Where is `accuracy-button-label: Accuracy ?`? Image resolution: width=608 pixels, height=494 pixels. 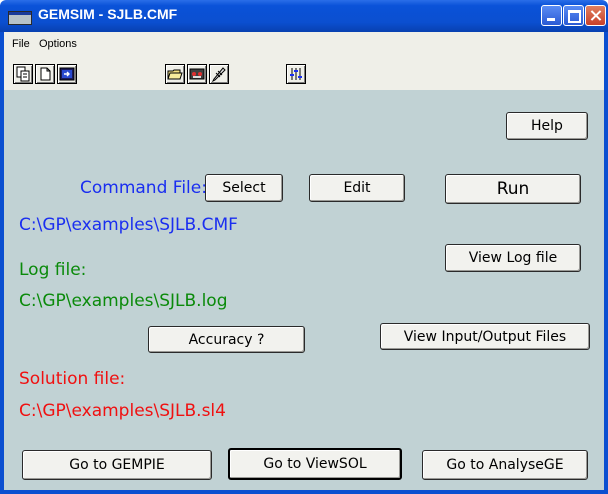
accuracy-button-label: Accuracy ? is located at coordinates (226, 339).